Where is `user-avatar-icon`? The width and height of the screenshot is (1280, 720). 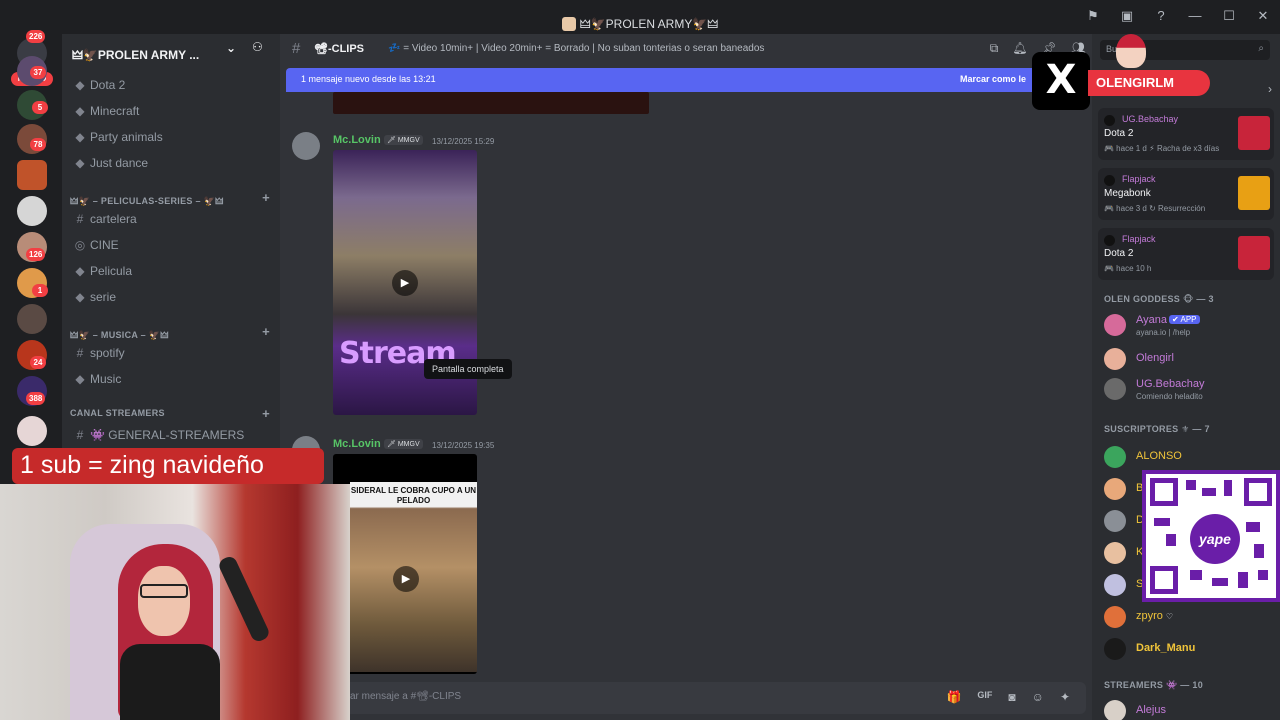 user-avatar-icon is located at coordinates (1109, 240).